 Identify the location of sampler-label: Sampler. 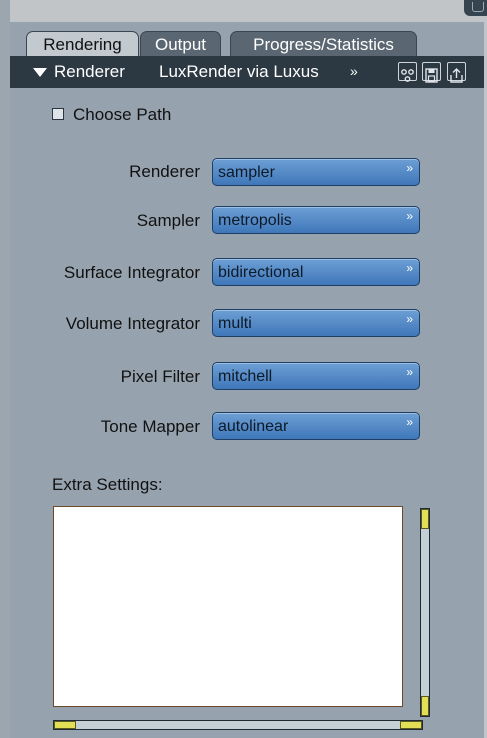
(168, 220).